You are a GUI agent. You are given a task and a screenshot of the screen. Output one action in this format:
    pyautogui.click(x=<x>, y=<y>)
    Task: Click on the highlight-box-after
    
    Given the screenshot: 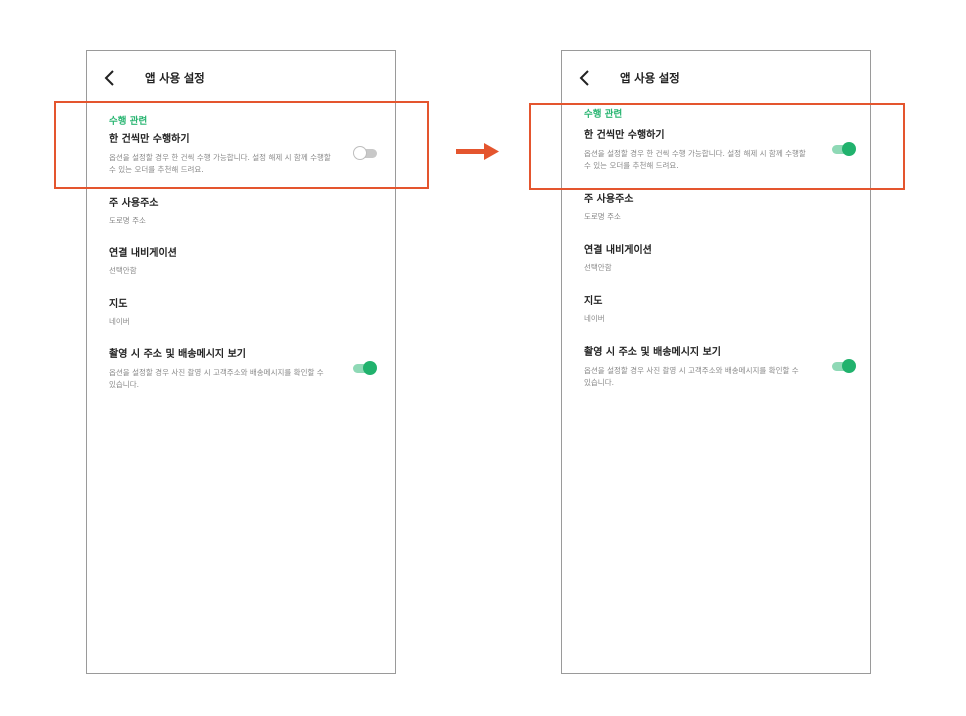 What is the action you would take?
    pyautogui.click(x=717, y=146)
    